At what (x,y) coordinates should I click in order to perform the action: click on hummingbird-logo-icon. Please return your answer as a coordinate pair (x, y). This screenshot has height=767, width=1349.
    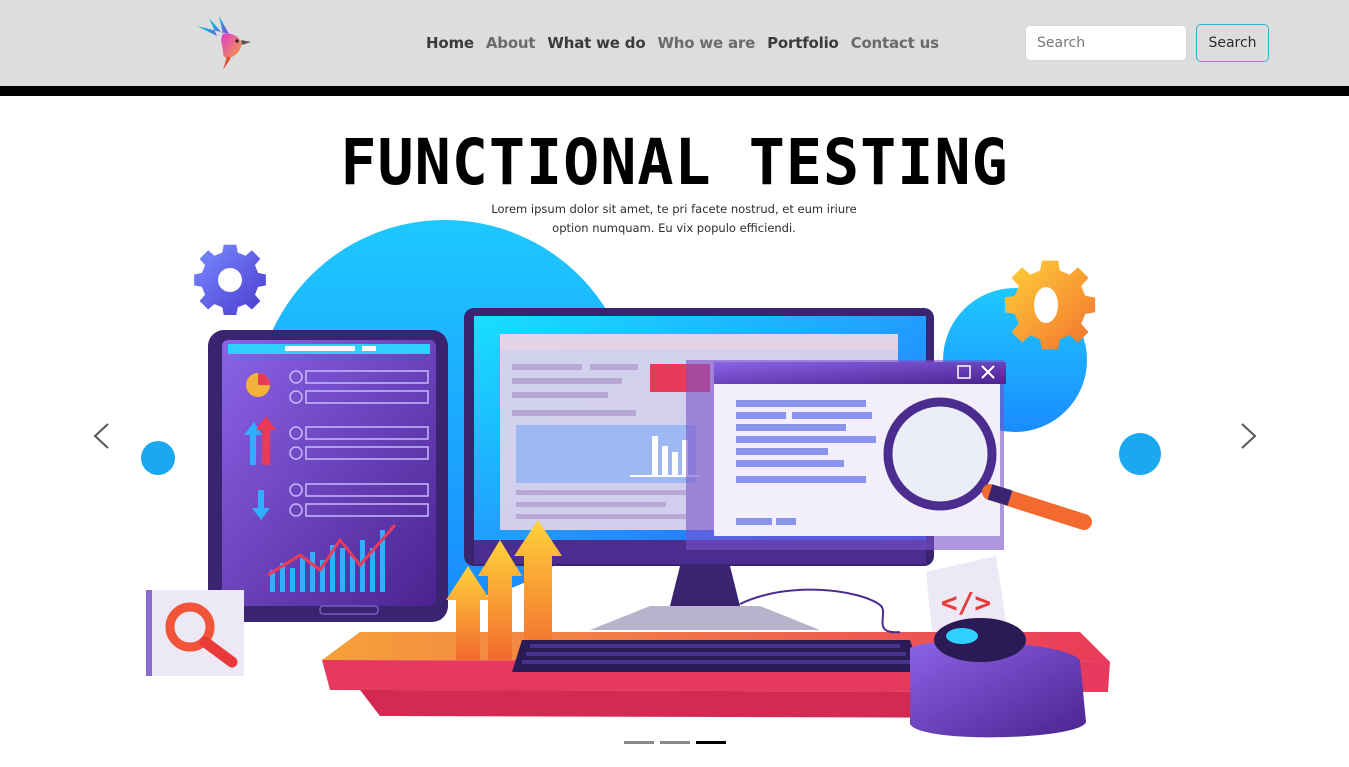
    Looking at the image, I should click on (224, 42).